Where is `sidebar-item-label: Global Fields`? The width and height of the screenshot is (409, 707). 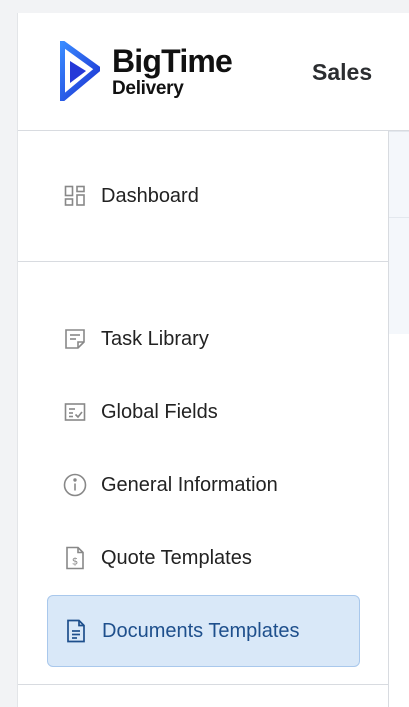 sidebar-item-label: Global Fields is located at coordinates (159, 411).